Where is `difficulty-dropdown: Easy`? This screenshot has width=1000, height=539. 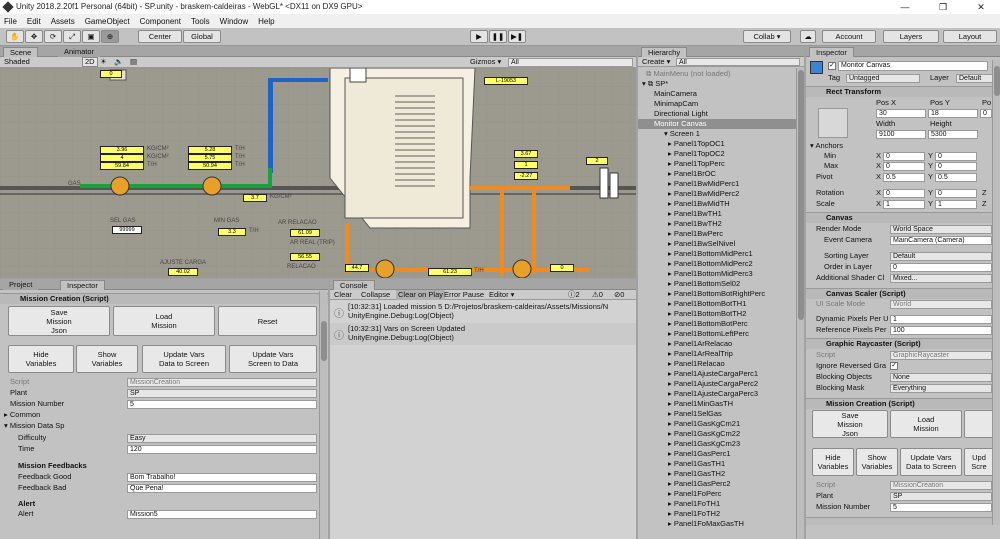
difficulty-dropdown: Easy is located at coordinates (222, 438).